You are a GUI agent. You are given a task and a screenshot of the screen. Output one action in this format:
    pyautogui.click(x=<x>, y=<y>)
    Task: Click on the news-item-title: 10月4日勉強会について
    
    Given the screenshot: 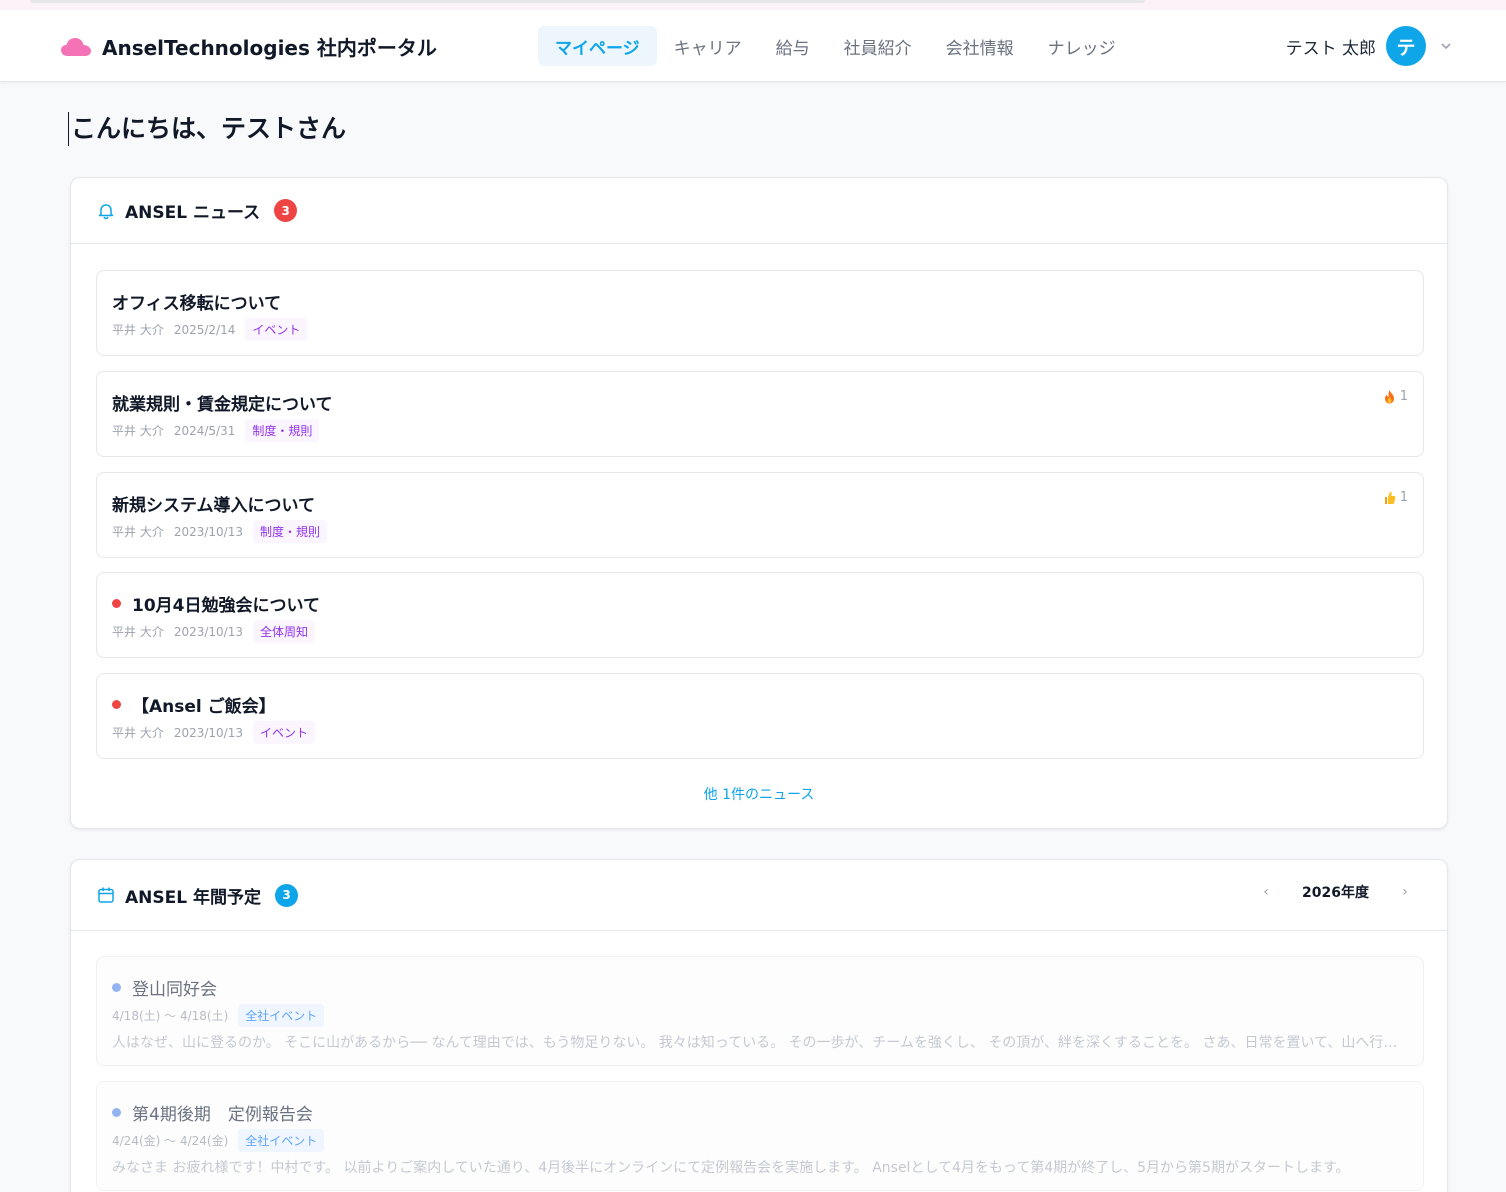 What is the action you would take?
    pyautogui.click(x=226, y=606)
    